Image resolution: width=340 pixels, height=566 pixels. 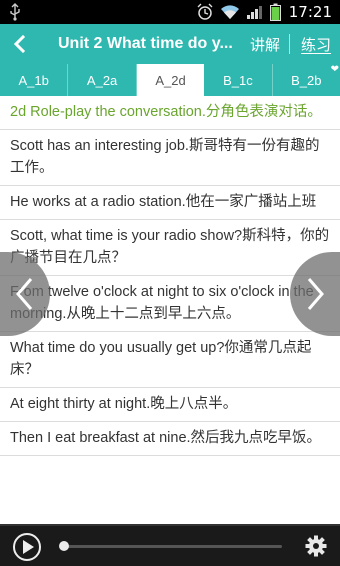 I want to click on tab-label: A_2a, so click(x=102, y=80).